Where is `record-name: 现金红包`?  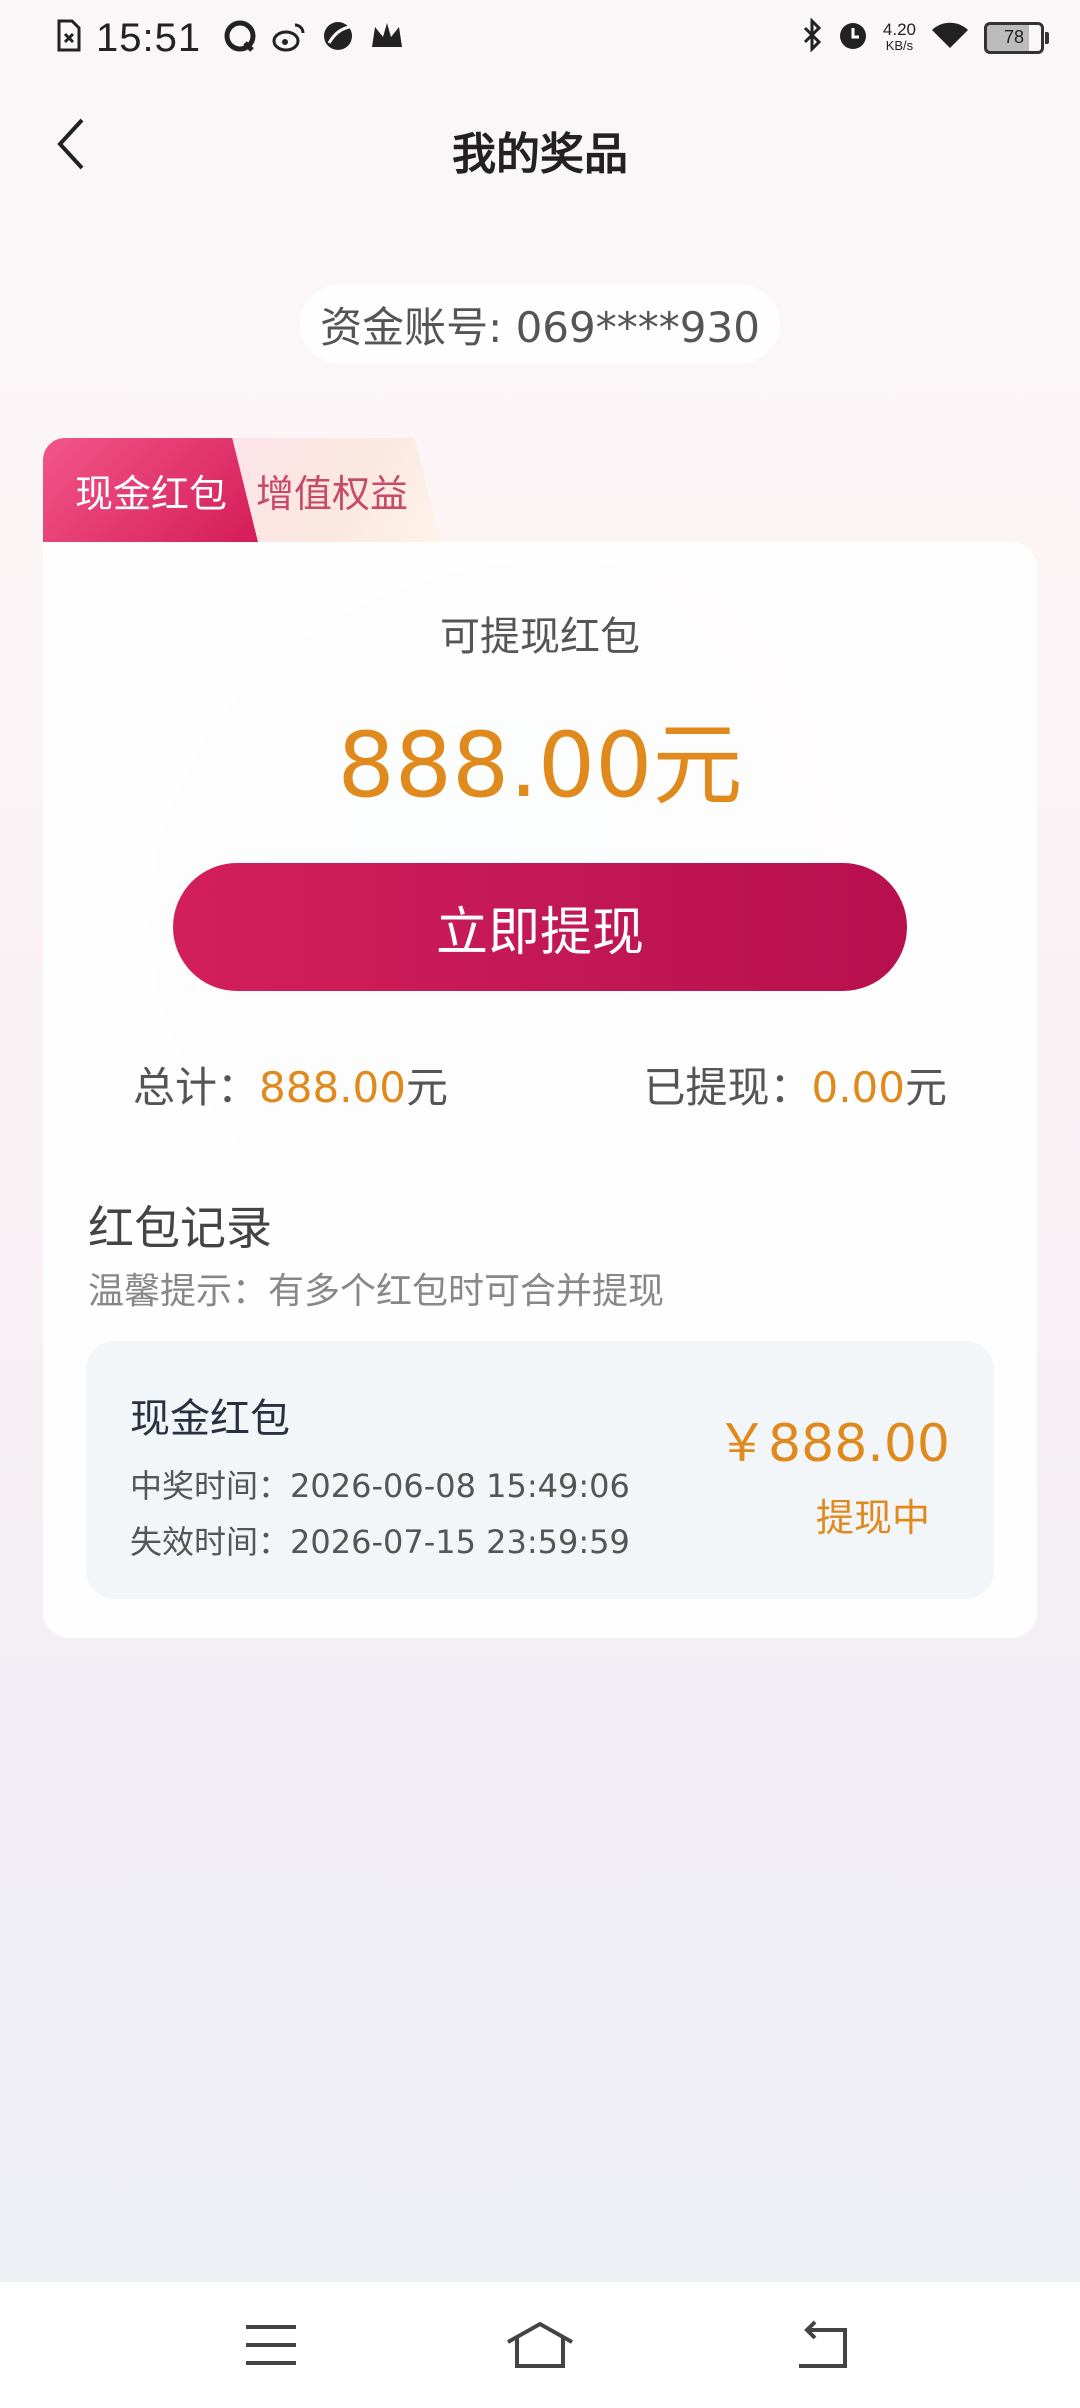 record-name: 现金红包 is located at coordinates (210, 1419).